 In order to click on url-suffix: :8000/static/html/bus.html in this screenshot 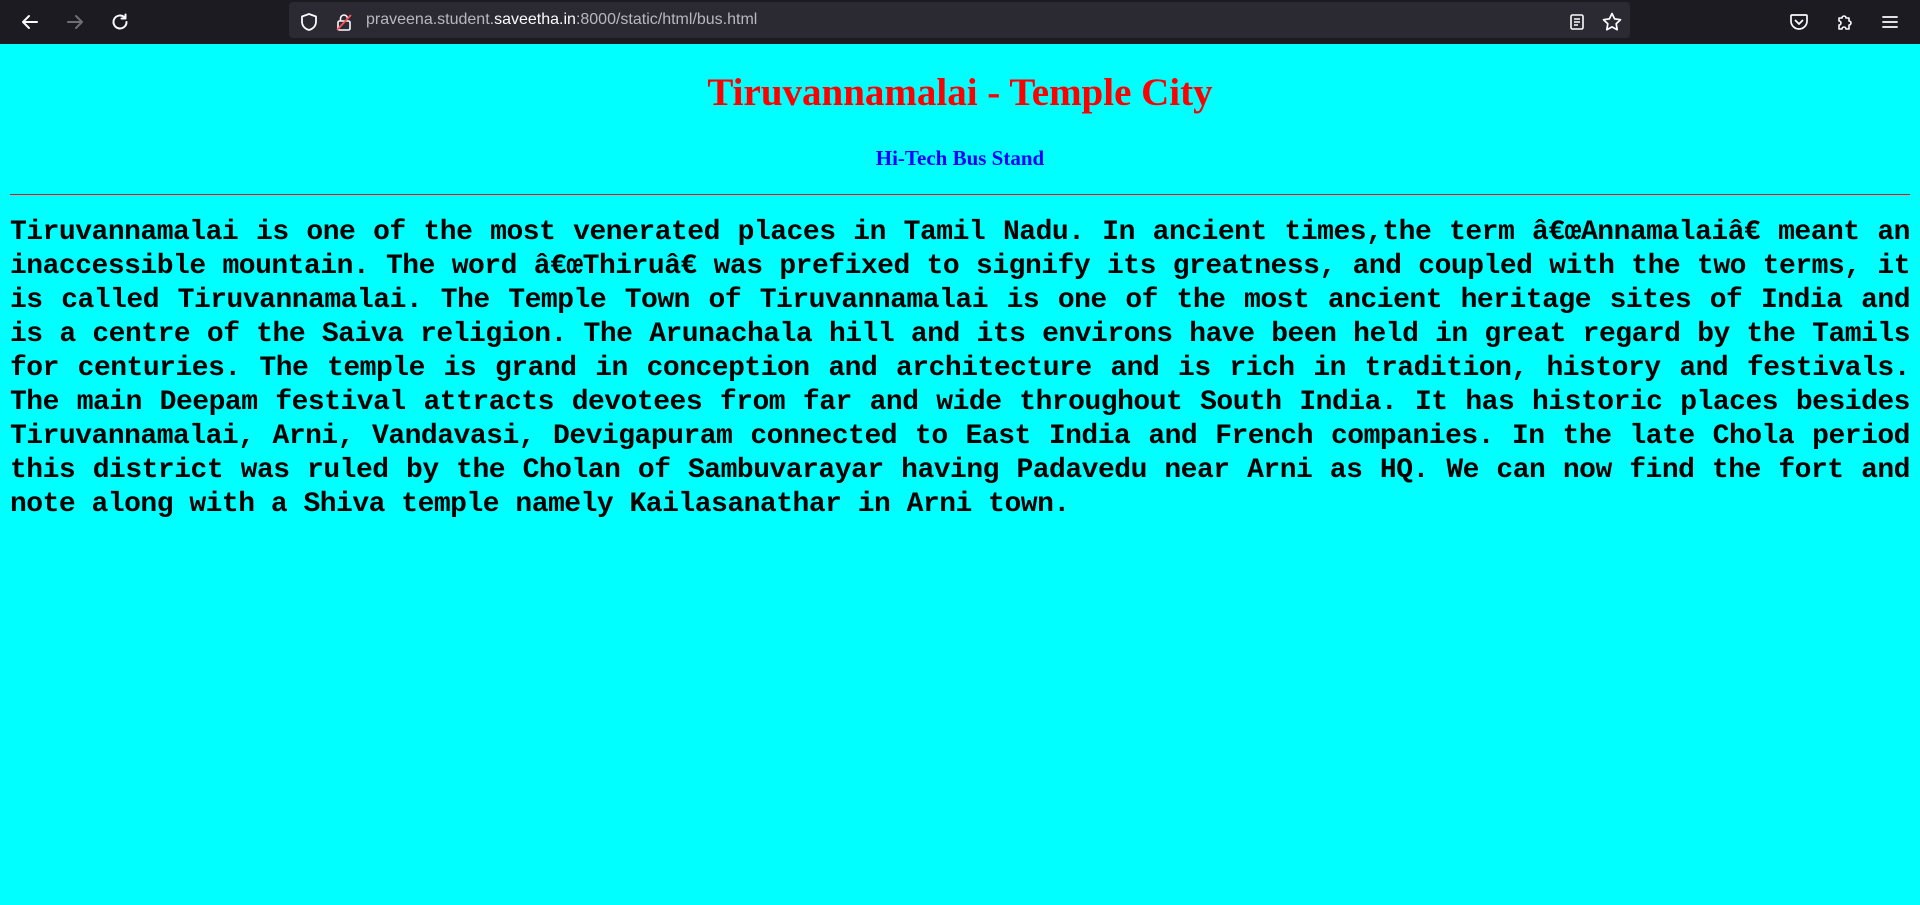, I will do `click(666, 19)`.